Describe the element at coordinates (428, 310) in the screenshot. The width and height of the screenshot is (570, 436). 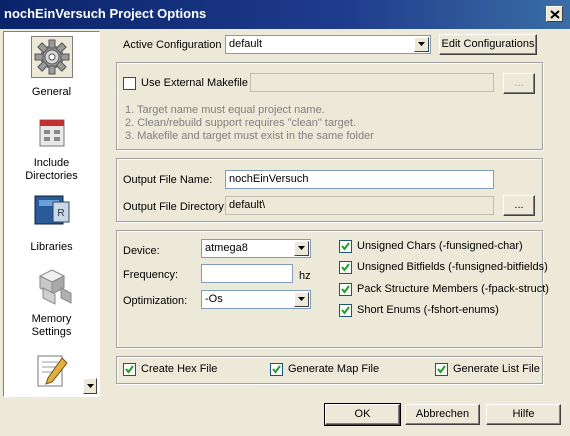
I see `short-enums-label: Short Enums (-fshort-enums)` at that location.